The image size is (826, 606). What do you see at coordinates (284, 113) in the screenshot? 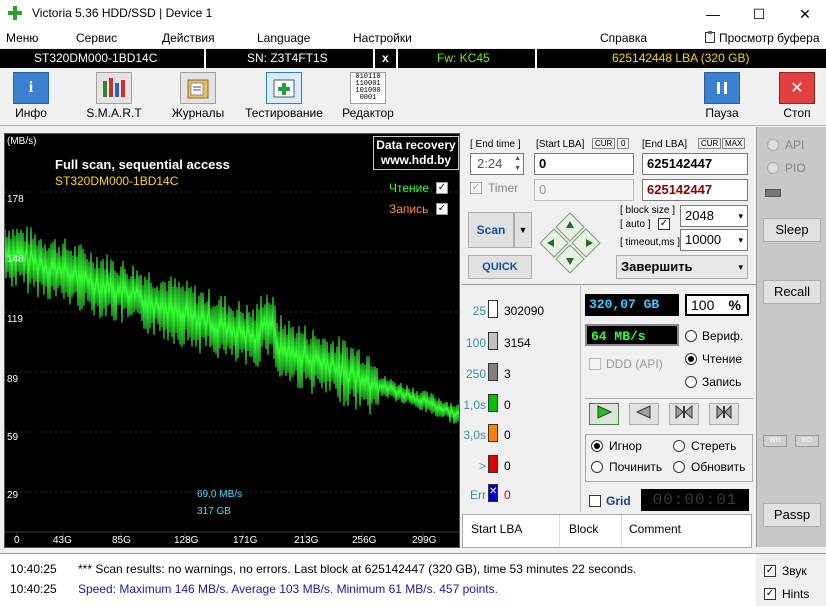
I see `testing-label: Тестирование` at bounding box center [284, 113].